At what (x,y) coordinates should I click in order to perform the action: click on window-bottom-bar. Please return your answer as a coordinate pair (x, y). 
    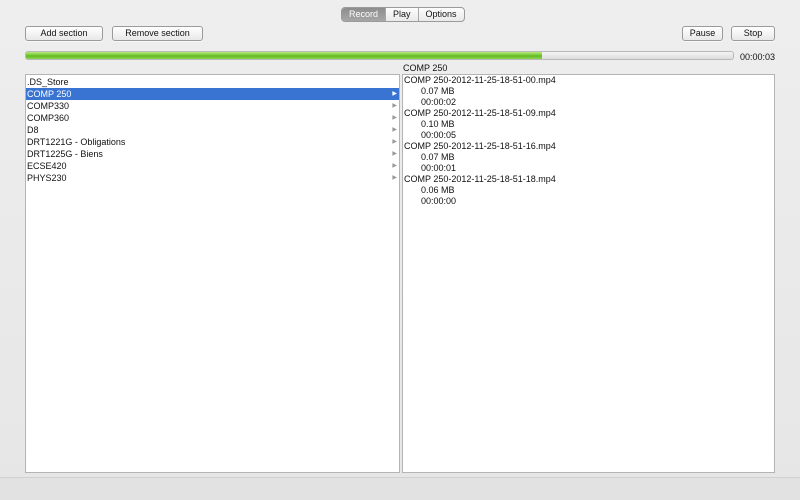
    Looking at the image, I should click on (400, 488).